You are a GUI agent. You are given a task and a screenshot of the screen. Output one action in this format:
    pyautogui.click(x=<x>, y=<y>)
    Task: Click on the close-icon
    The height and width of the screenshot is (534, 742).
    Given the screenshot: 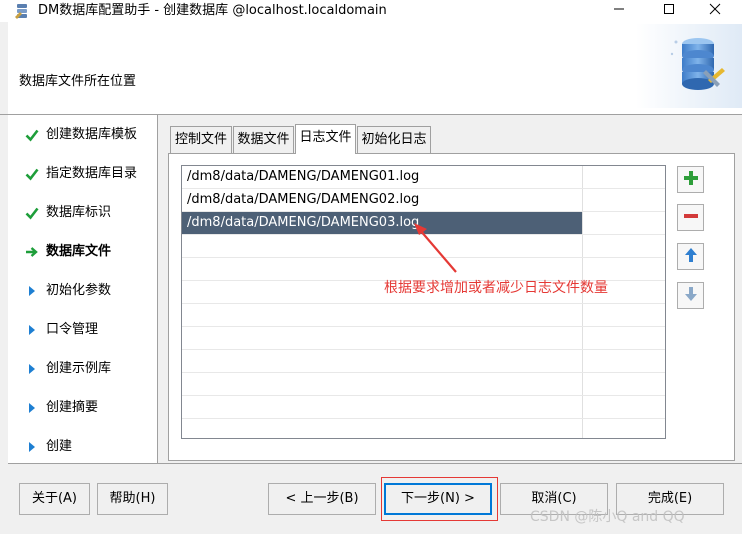 What is the action you would take?
    pyautogui.click(x=715, y=11)
    